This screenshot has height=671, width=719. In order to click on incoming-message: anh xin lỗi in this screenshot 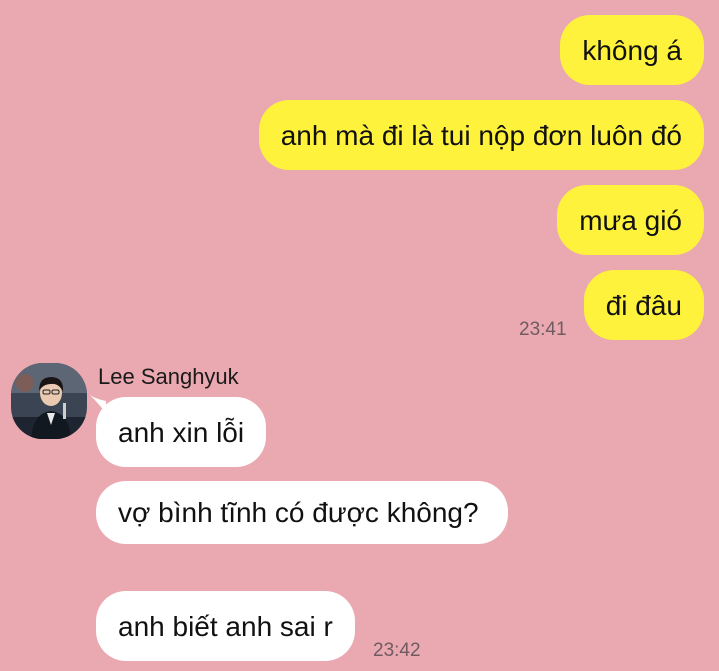, I will do `click(181, 432)`.